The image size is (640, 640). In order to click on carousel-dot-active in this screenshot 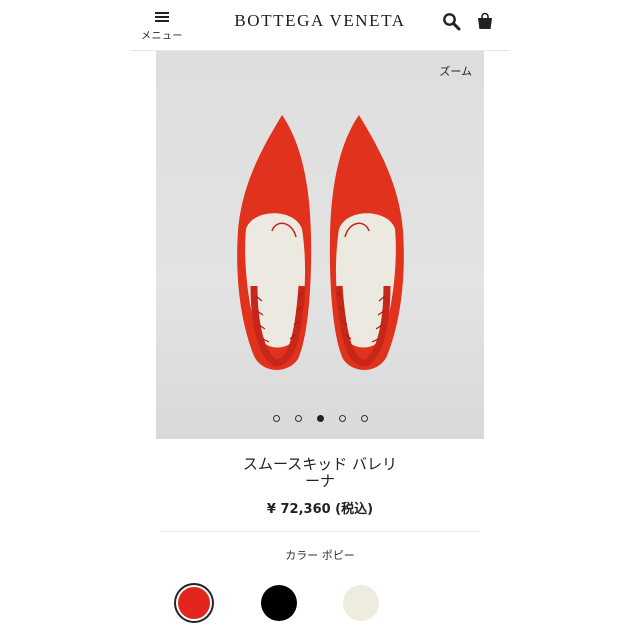, I will do `click(320, 418)`.